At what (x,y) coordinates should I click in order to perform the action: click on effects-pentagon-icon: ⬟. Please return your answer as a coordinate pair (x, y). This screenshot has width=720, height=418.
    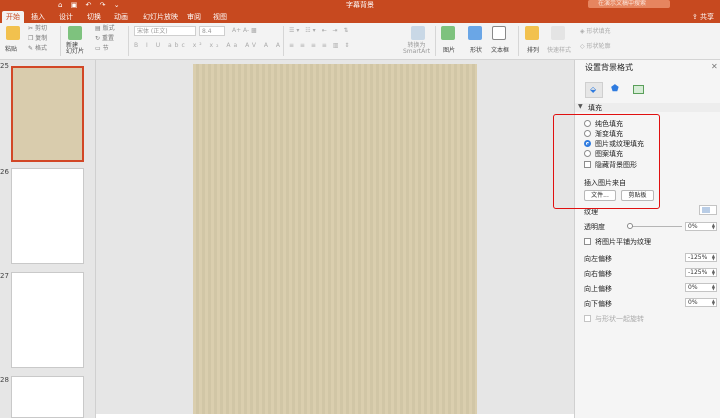
    Looking at the image, I should click on (615, 89).